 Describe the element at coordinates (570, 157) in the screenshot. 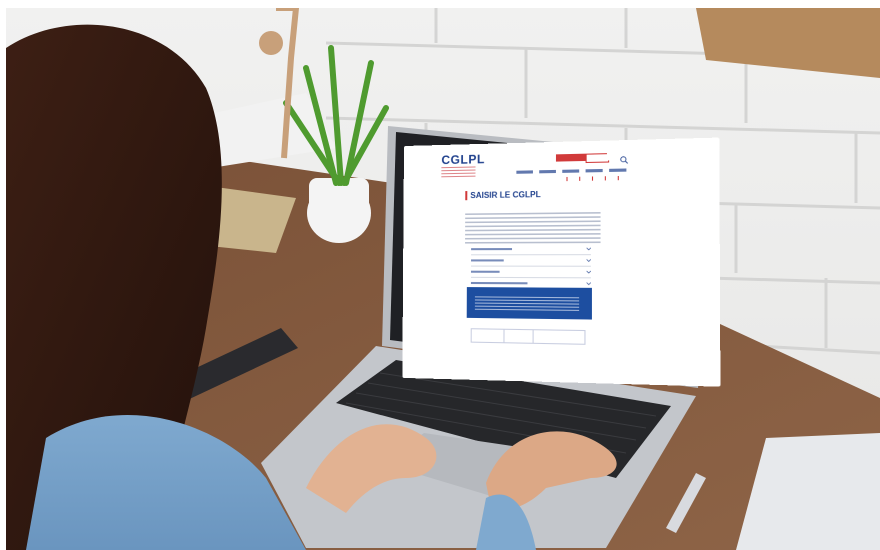

I see `top-red-button` at that location.